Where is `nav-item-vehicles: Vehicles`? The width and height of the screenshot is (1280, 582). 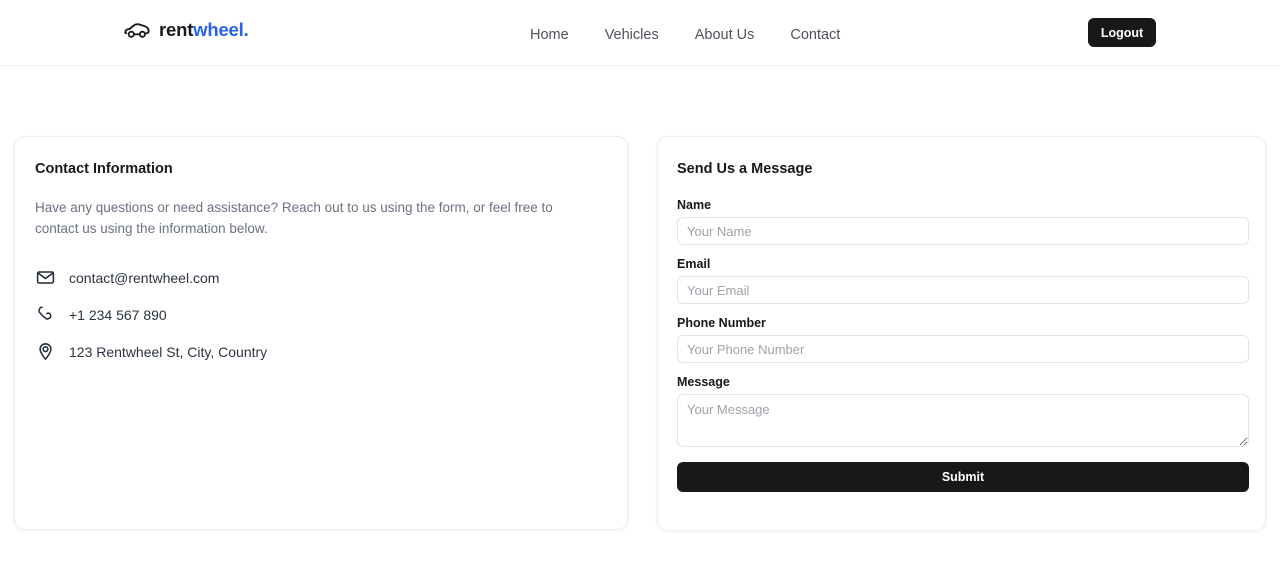
nav-item-vehicles: Vehicles is located at coordinates (632, 35).